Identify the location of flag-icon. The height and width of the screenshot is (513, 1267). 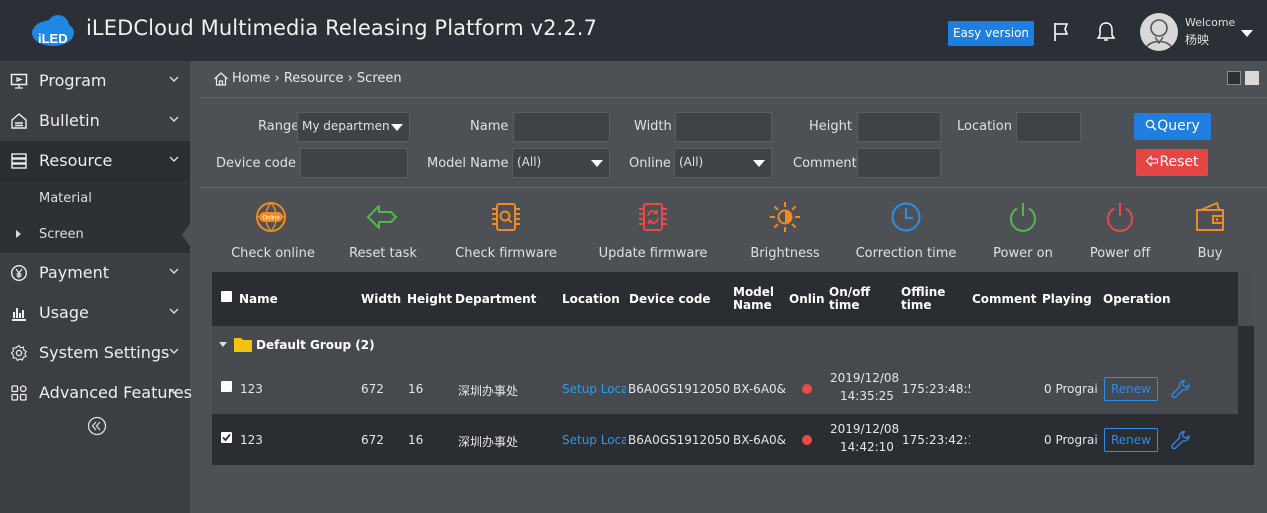
(1062, 32).